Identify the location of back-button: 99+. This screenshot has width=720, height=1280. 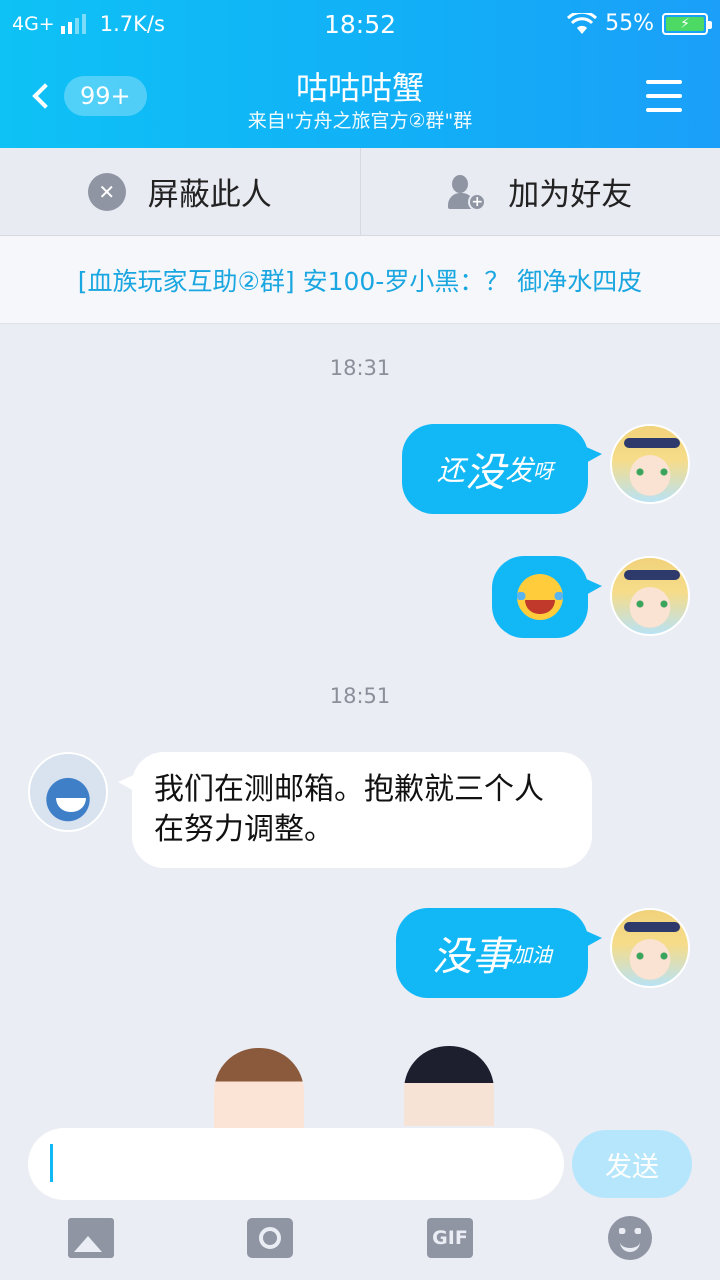
(87, 96).